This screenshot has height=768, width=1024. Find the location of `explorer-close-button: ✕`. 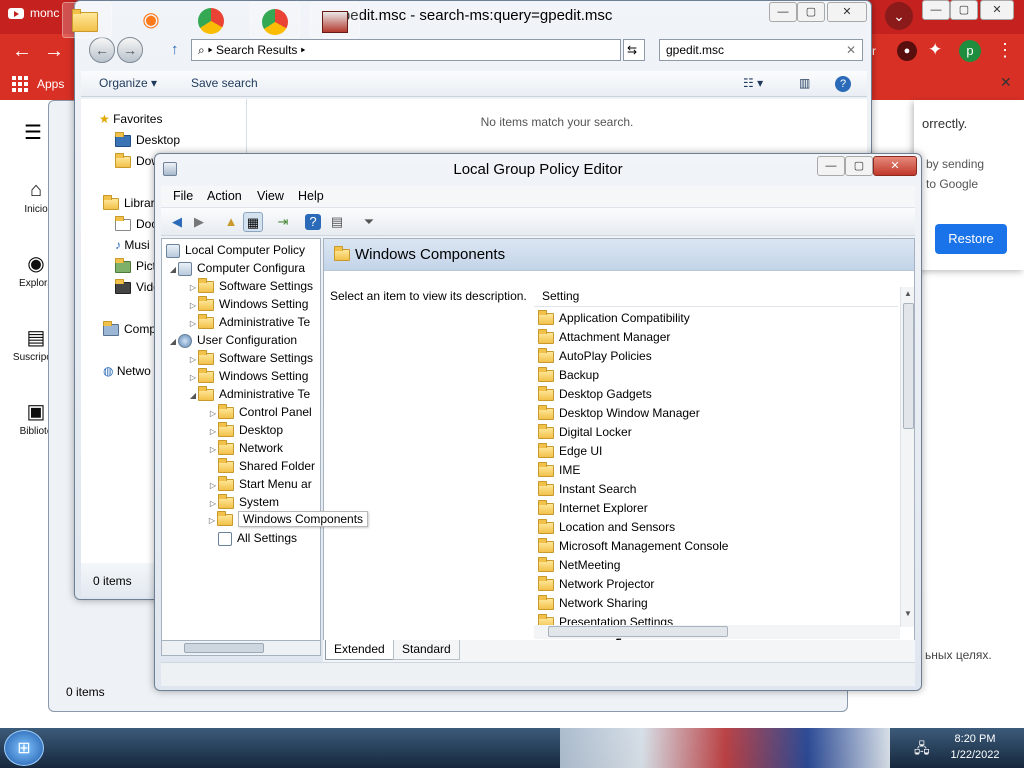

explorer-close-button: ✕ is located at coordinates (847, 12).